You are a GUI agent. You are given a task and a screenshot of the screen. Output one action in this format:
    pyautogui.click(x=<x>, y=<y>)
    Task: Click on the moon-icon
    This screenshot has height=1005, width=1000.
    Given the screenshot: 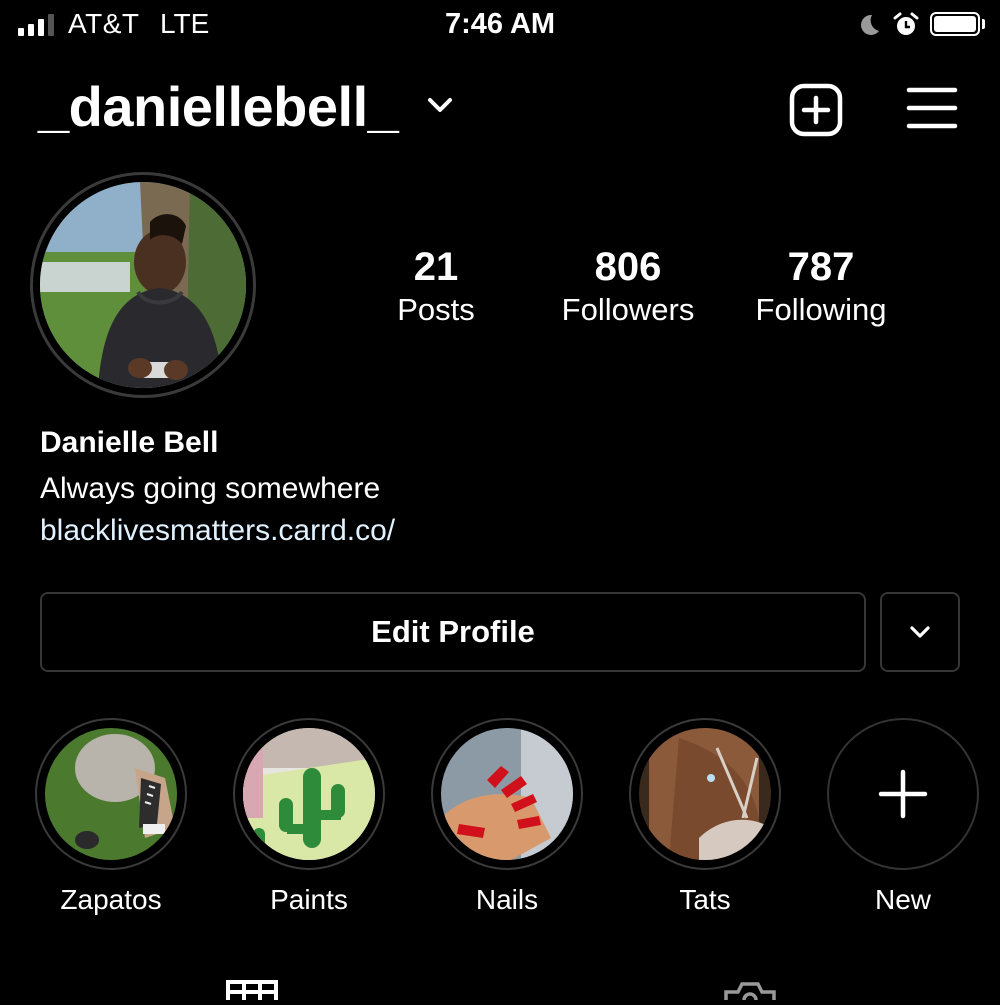 What is the action you would take?
    pyautogui.click(x=869, y=27)
    